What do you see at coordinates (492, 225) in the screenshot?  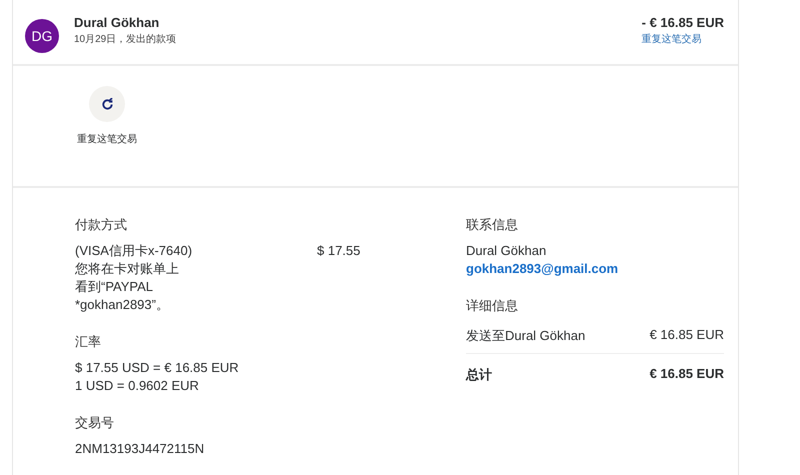 I see `section-heading: 联系信息` at bounding box center [492, 225].